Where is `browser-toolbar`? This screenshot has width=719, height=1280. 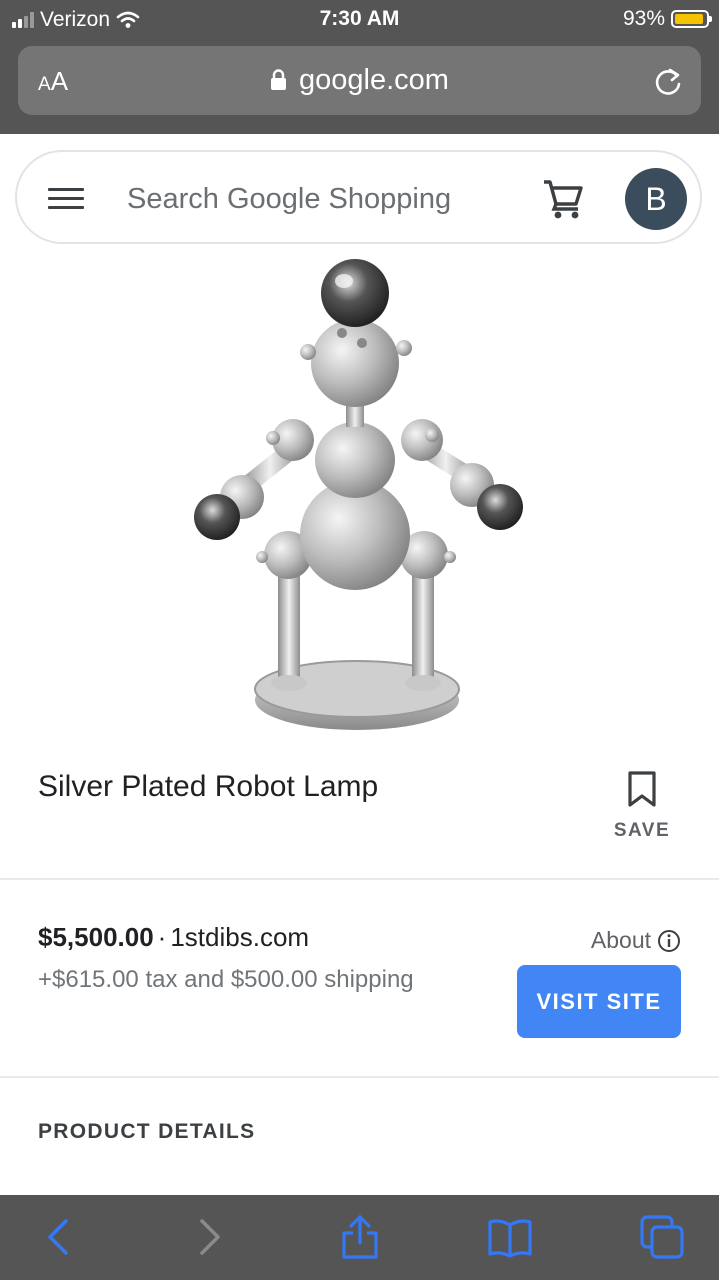
browser-toolbar is located at coordinates (359, 1237).